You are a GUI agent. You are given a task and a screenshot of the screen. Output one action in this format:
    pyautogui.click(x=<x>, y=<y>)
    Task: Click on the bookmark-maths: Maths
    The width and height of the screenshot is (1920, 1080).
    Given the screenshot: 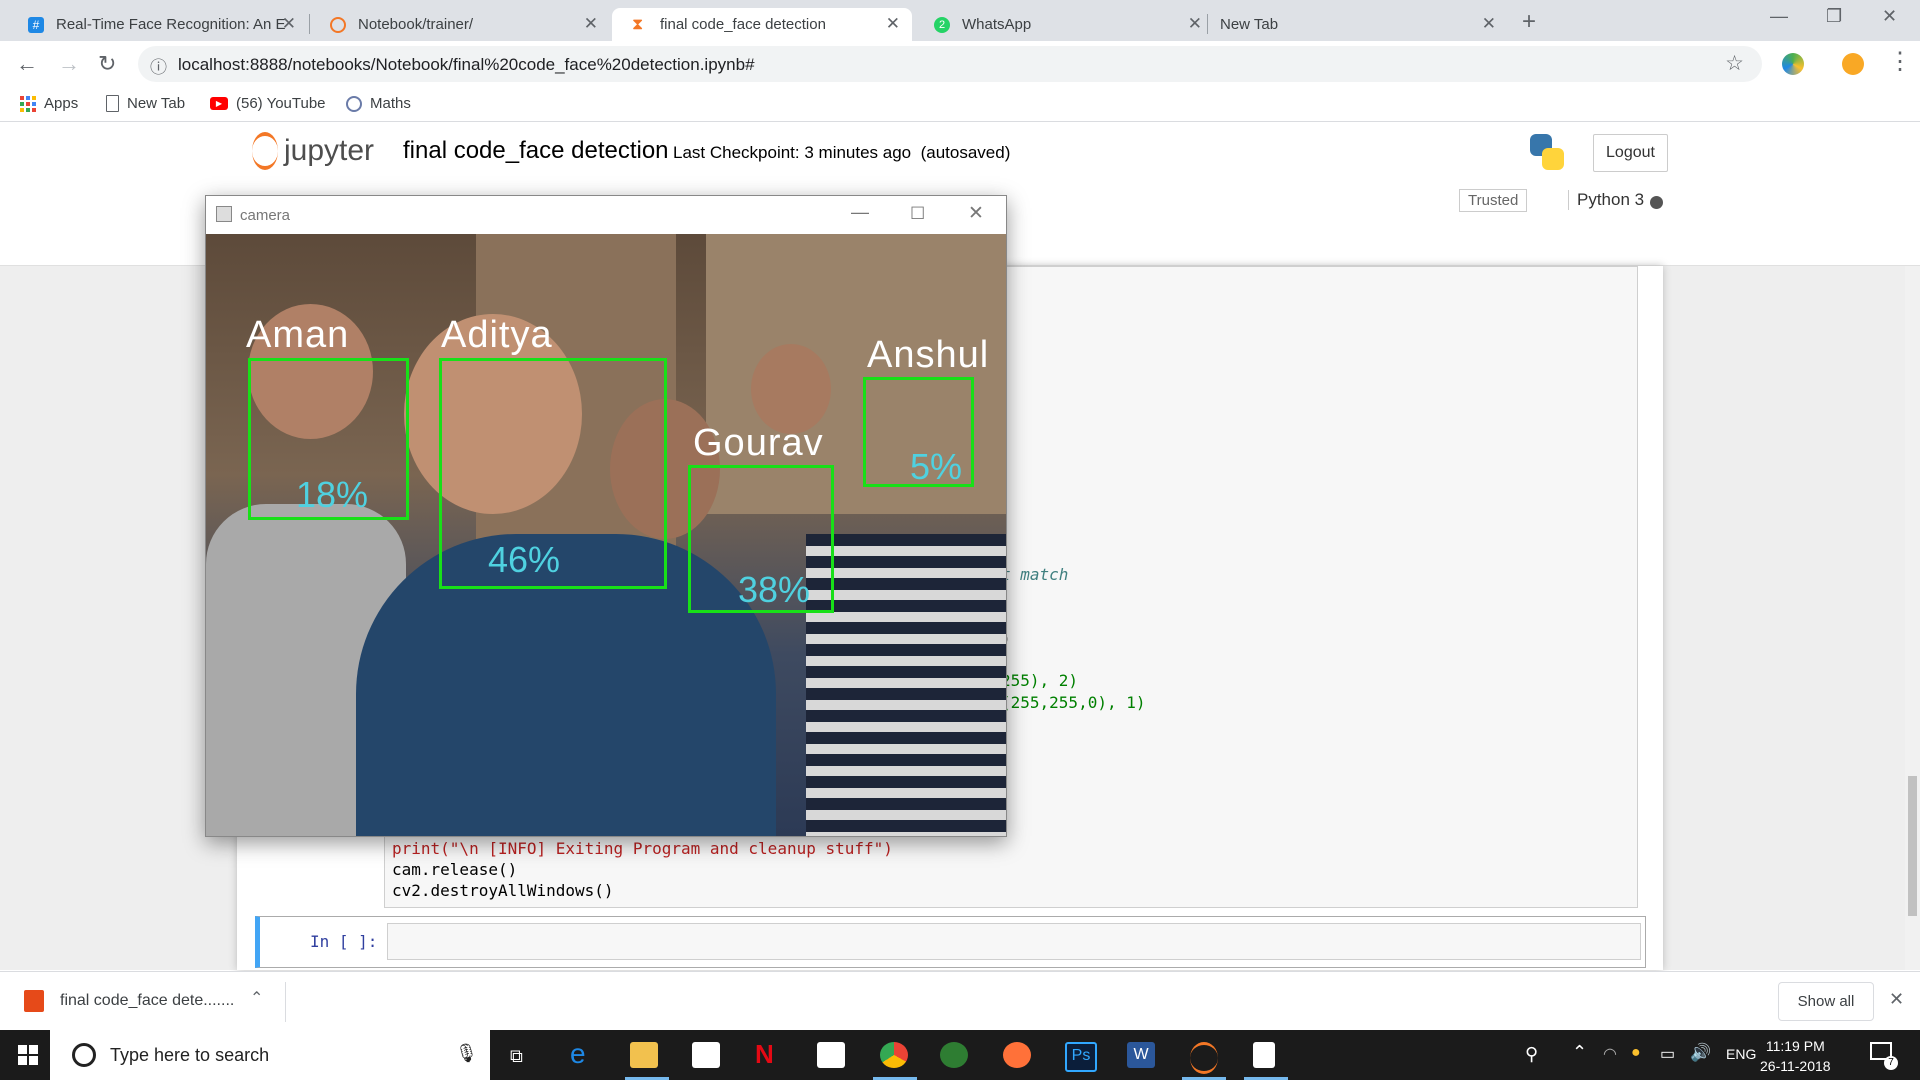 What is the action you would take?
    pyautogui.click(x=378, y=103)
    